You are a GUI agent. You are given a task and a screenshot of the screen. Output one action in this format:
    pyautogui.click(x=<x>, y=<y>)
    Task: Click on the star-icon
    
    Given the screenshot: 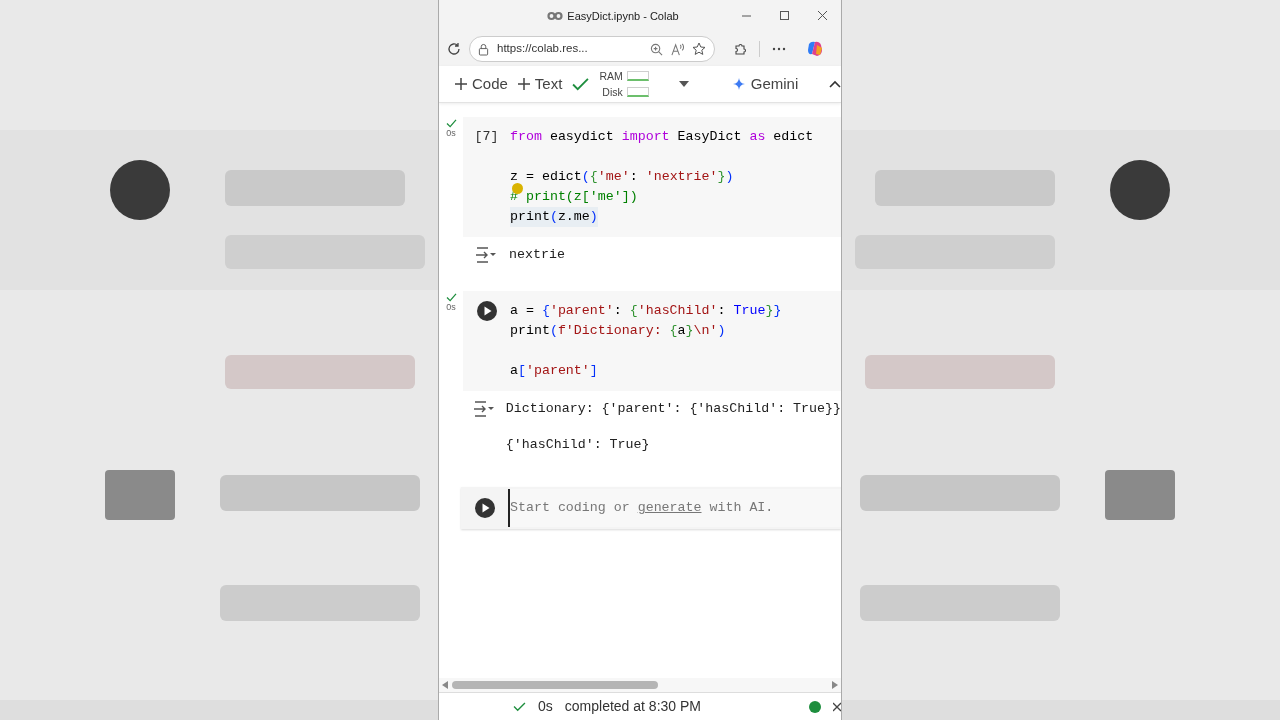 What is the action you would take?
    pyautogui.click(x=699, y=49)
    